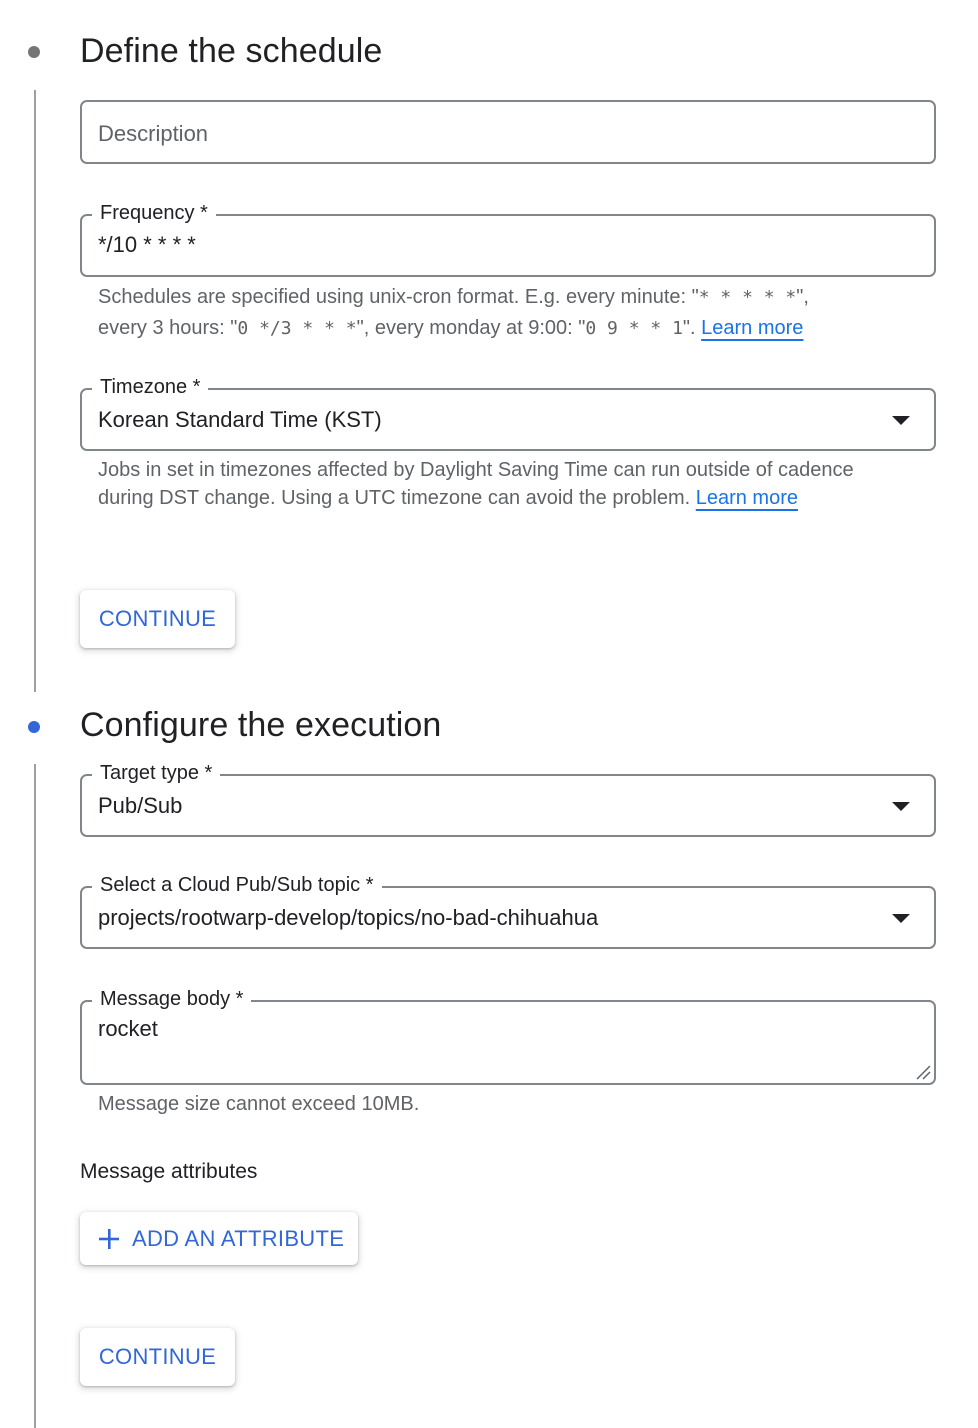  Describe the element at coordinates (508, 239) in the screenshot. I see `frequency-input: Frequency * */10 * * * *` at that location.